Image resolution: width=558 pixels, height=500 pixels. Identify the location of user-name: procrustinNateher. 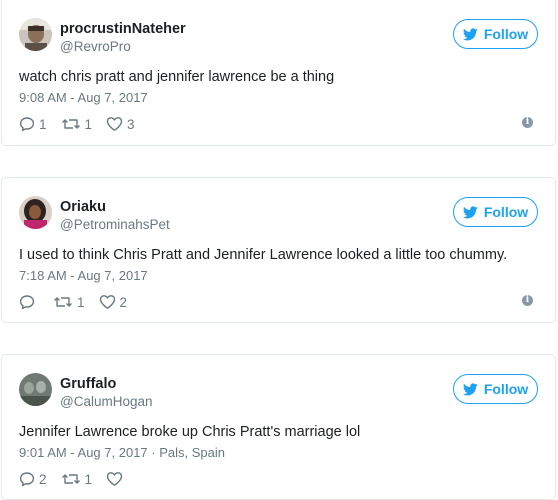
(123, 29).